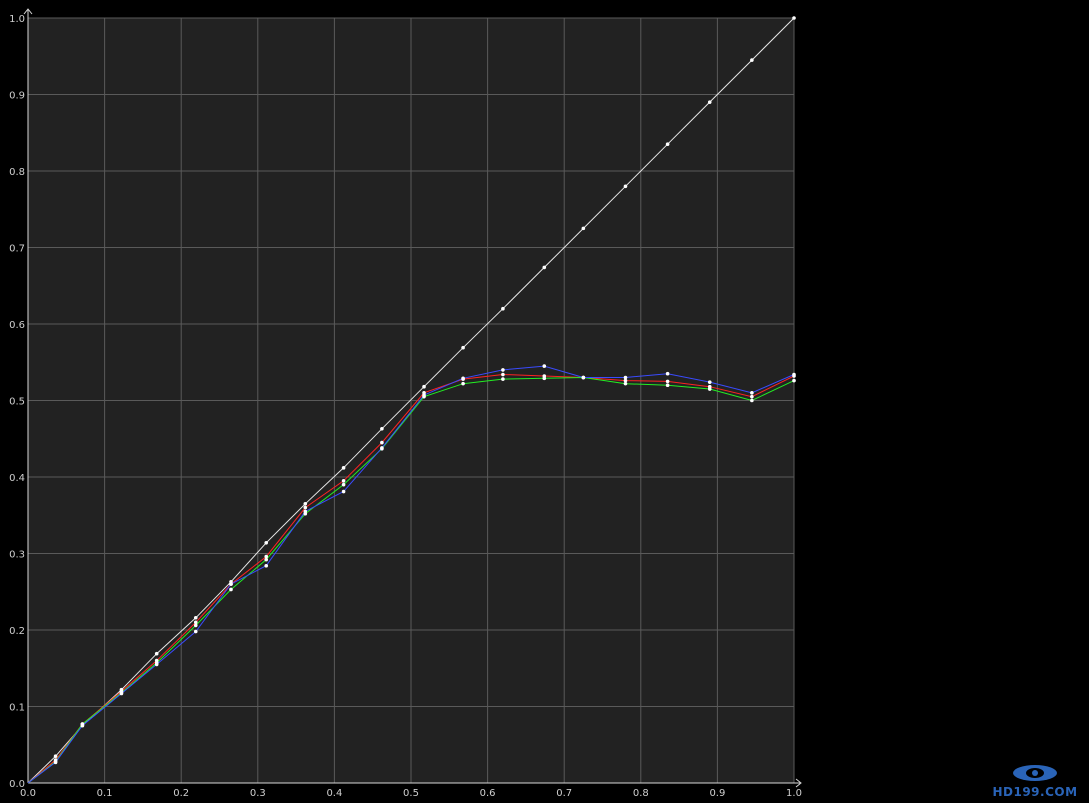 The image size is (1089, 803). I want to click on y-tick-label: 0.1, so click(17, 708).